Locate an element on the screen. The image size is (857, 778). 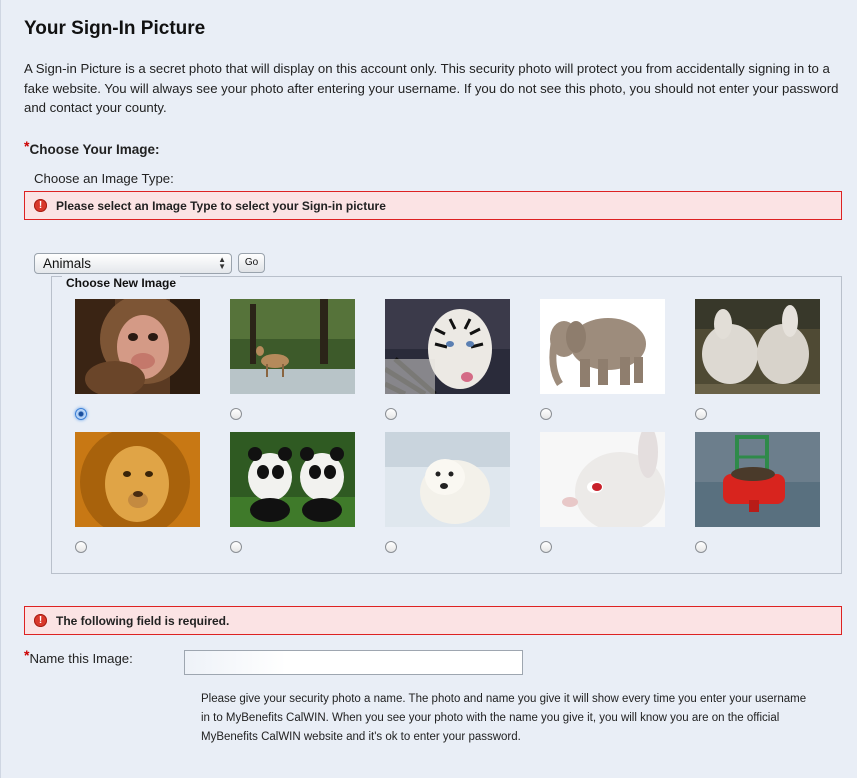
choose-new-image-legend: Choose New Image is located at coordinates (121, 283).